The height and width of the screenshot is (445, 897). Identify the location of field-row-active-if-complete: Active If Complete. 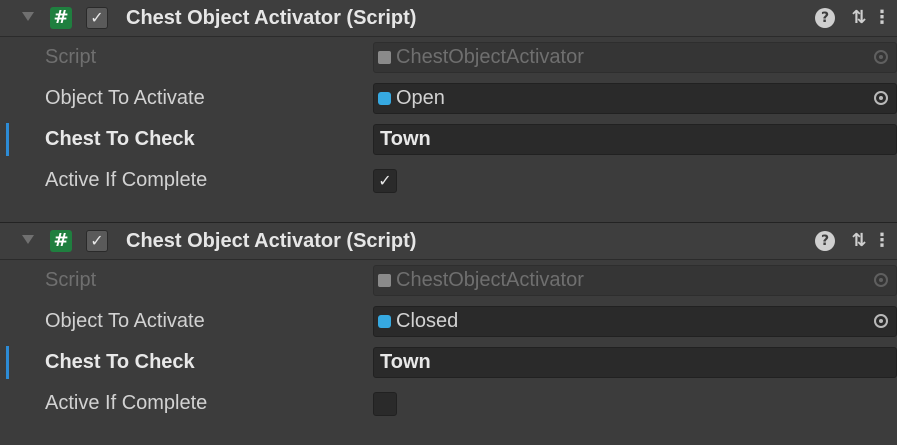
(448, 403).